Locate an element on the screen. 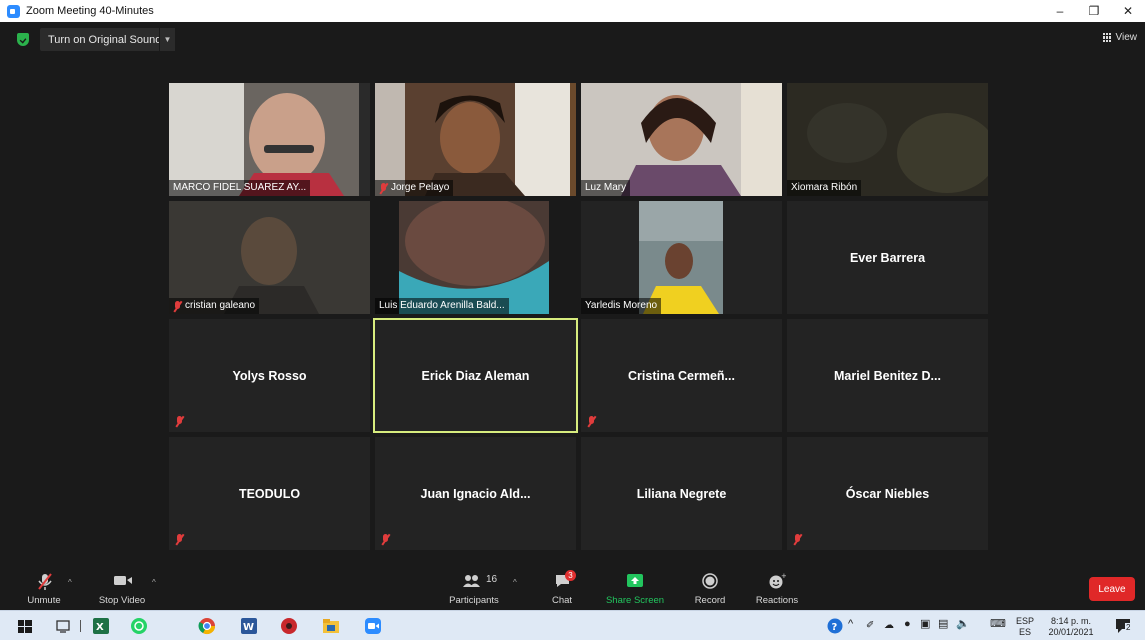 This screenshot has height=640, width=1145. help-icon: ? is located at coordinates (835, 626).